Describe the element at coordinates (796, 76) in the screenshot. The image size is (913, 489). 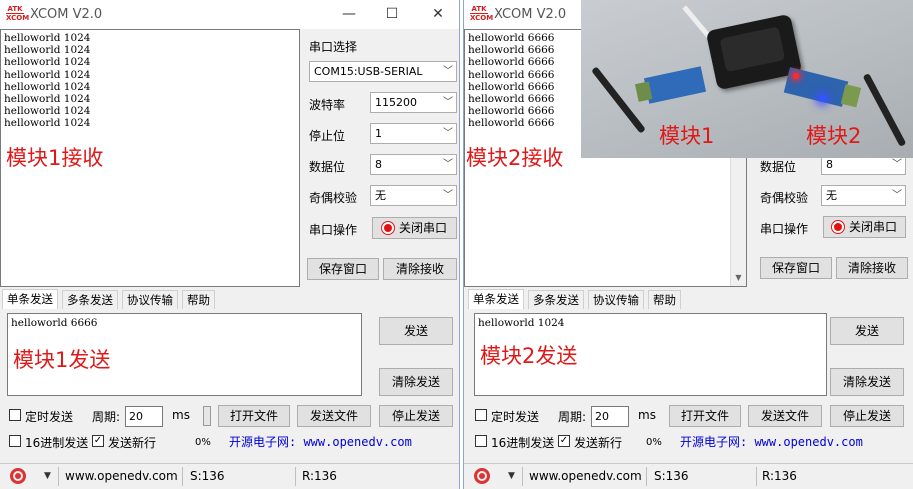
I see `red-led` at that location.